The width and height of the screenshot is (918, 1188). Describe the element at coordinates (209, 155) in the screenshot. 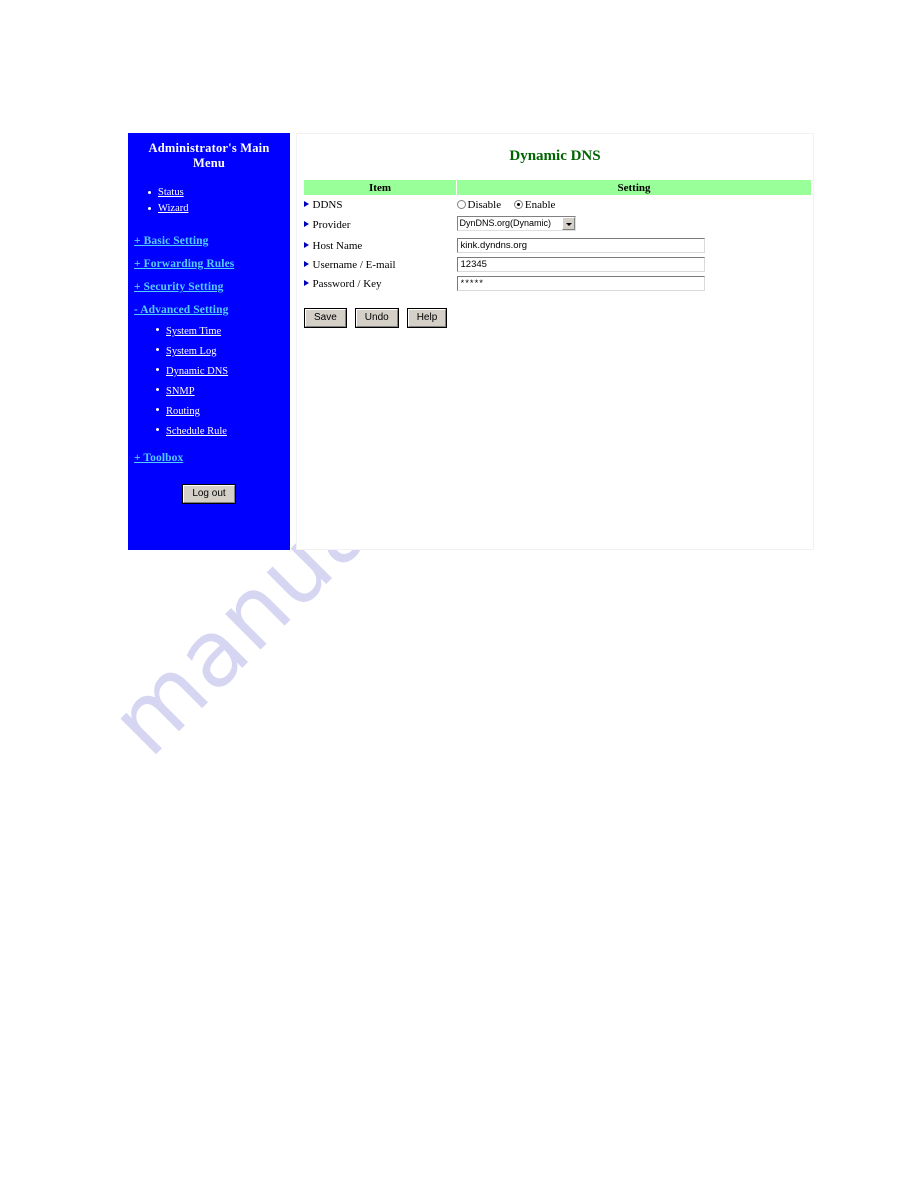

I see `sidebar-title: Administrator's Main Menu` at that location.